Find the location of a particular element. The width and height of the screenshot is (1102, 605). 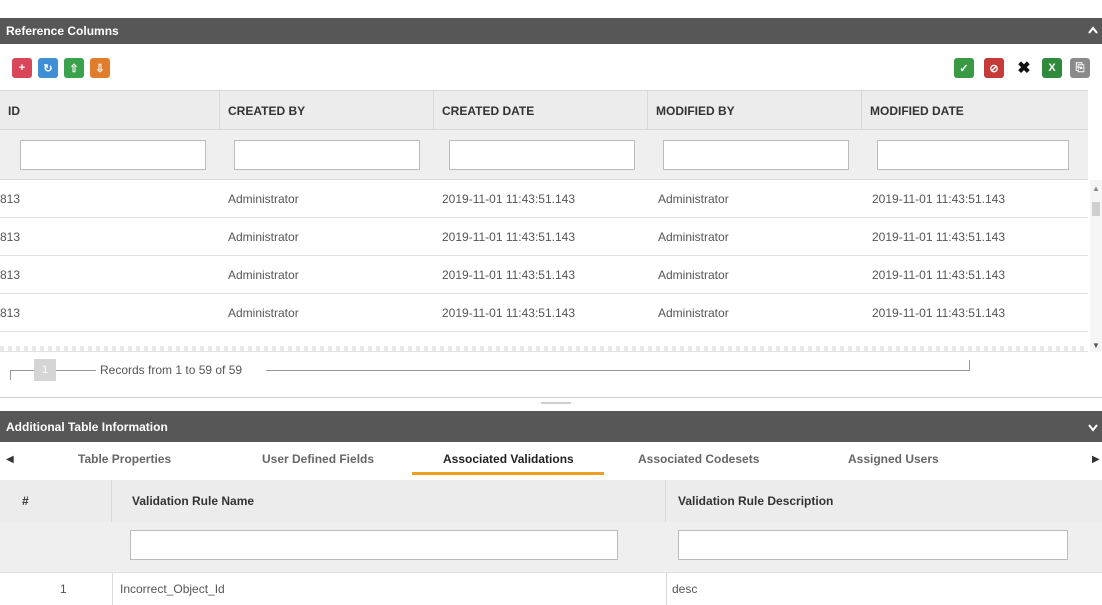

column-header-modified-date: MODIFIED DATE is located at coordinates (975, 111).